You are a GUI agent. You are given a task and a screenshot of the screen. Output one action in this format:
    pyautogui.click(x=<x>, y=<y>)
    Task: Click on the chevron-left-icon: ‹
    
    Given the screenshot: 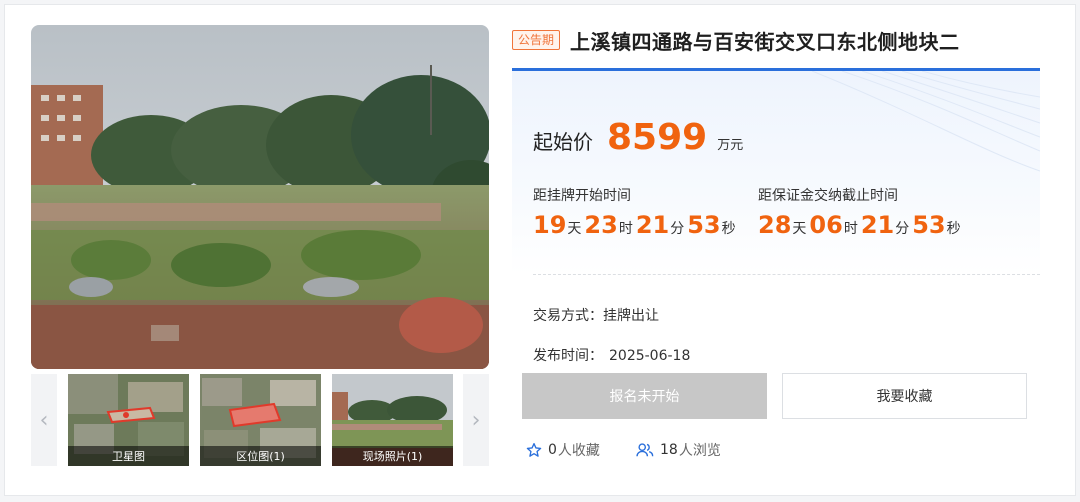 What is the action you would take?
    pyautogui.click(x=44, y=420)
    